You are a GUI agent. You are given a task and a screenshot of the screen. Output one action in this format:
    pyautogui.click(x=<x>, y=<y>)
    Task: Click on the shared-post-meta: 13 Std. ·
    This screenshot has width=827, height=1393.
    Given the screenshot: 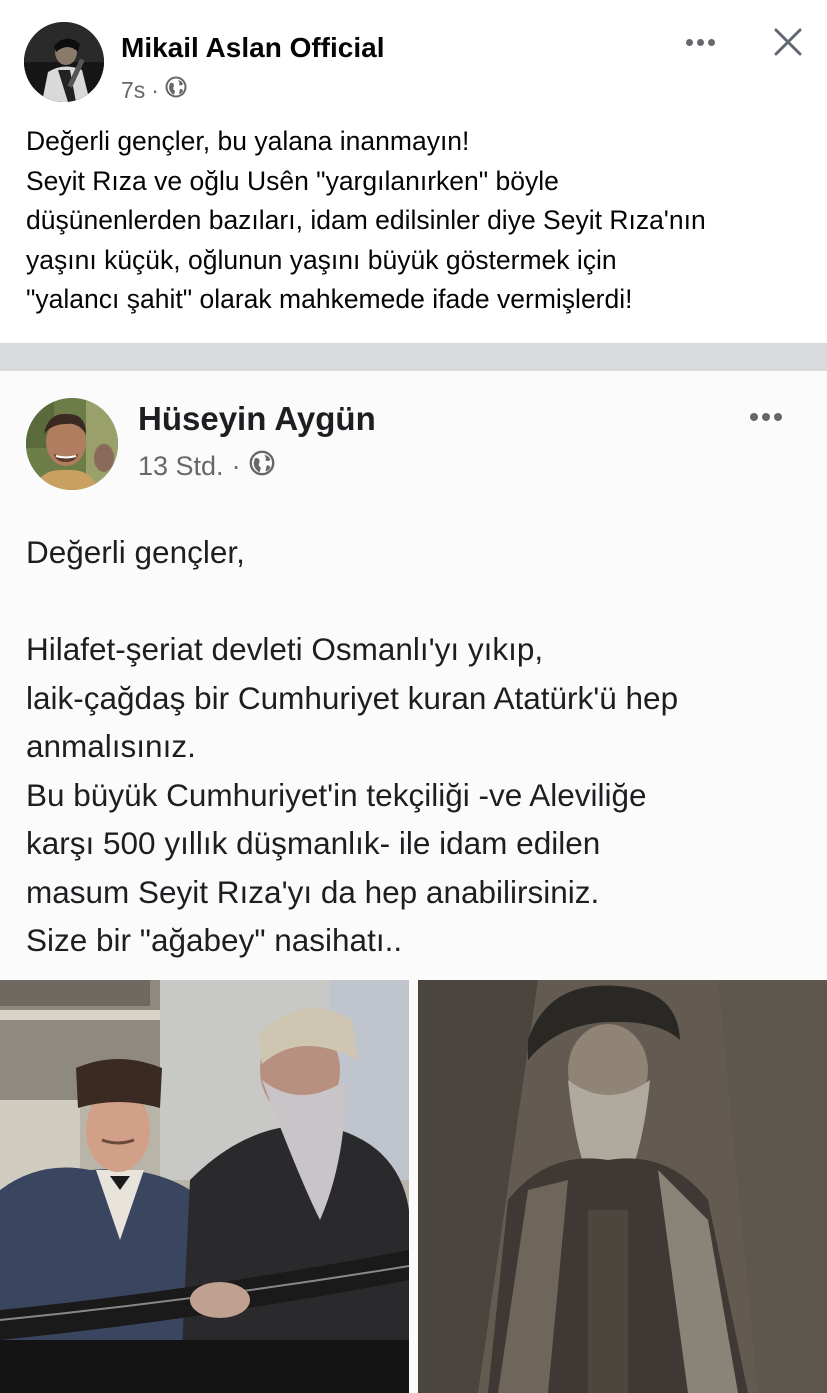 What is the action you would take?
    pyautogui.click(x=206, y=466)
    